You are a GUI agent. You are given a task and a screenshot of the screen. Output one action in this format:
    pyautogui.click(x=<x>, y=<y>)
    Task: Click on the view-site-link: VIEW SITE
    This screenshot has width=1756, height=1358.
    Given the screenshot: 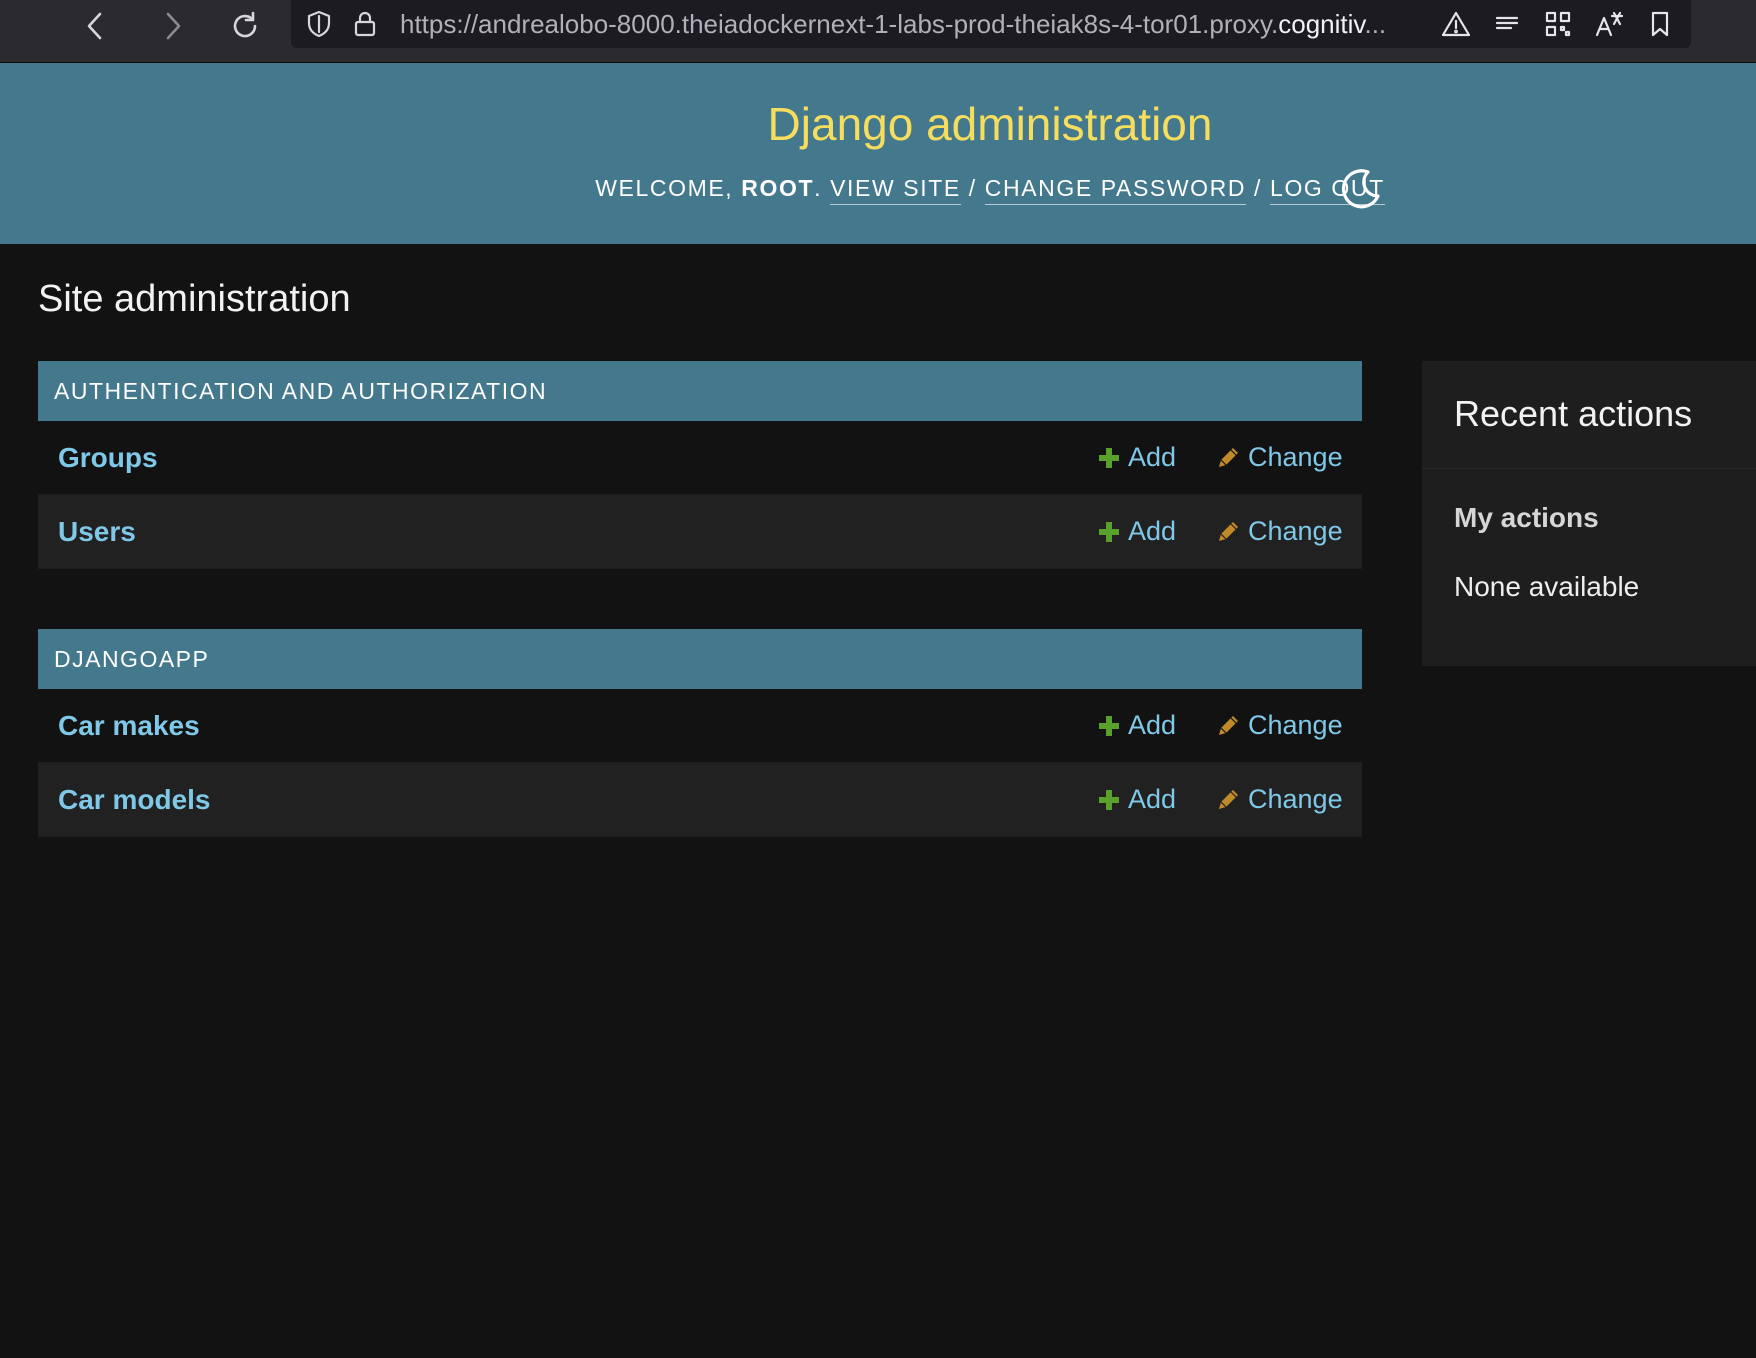 What is the action you would take?
    pyautogui.click(x=895, y=190)
    